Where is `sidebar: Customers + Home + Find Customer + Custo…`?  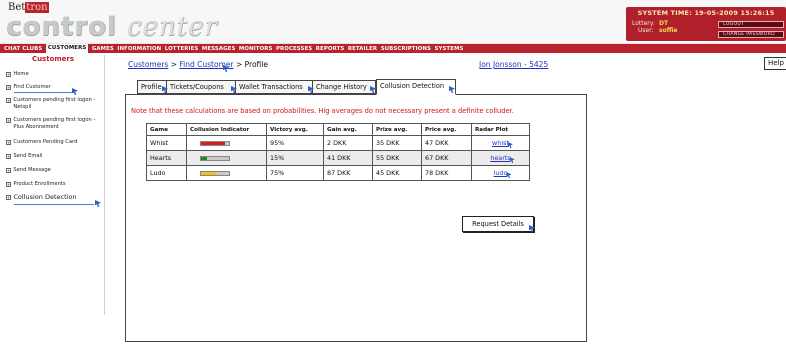 sidebar: Customers + Home + Find Customer + Custo… is located at coordinates (54, 185).